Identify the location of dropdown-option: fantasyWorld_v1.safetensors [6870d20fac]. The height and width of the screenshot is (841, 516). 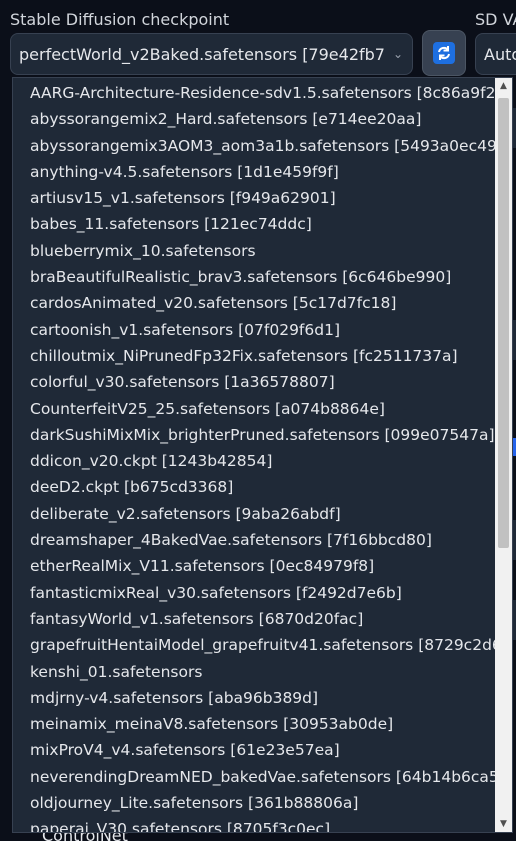
(254, 619).